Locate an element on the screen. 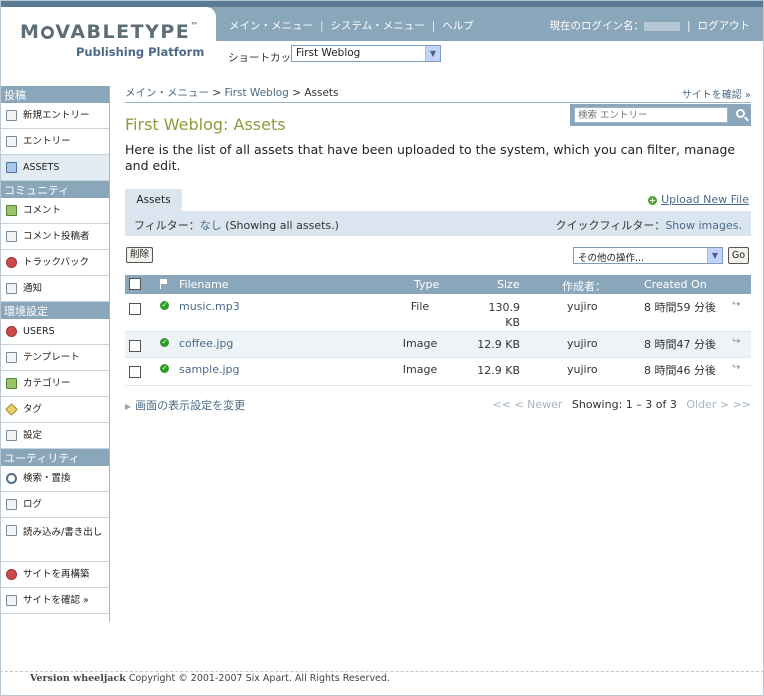 This screenshot has height=696, width=764. shortcut-value: First Weblog is located at coordinates (328, 53).